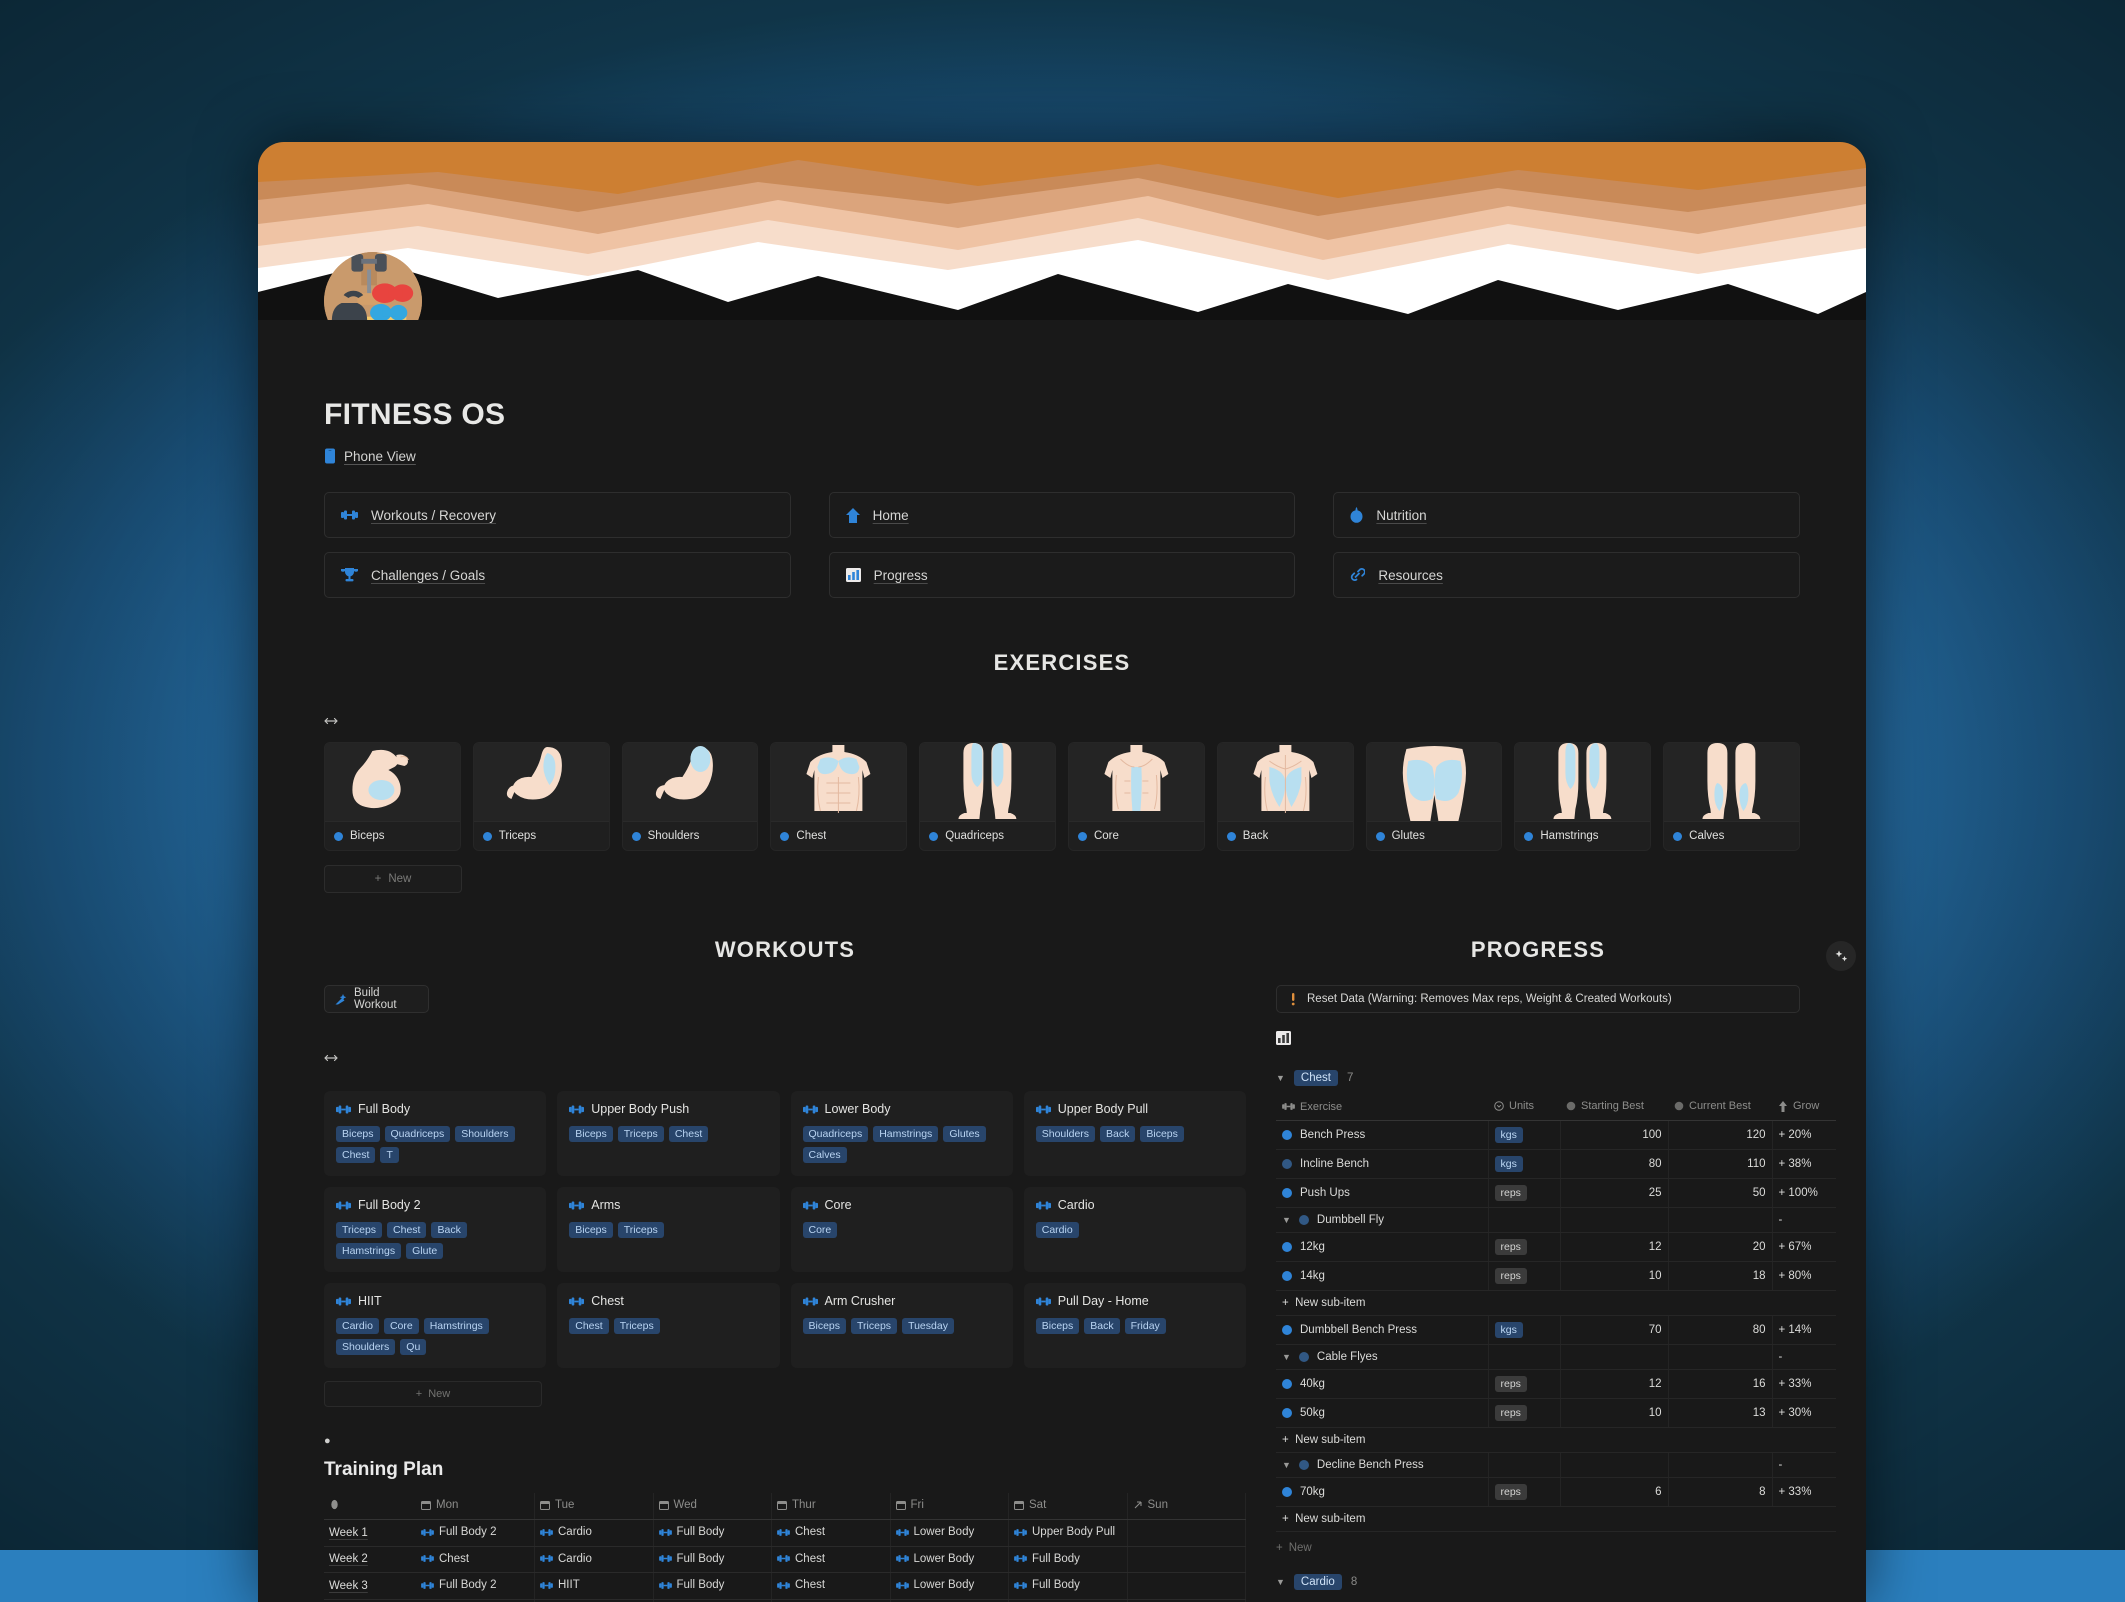 This screenshot has height=1602, width=2125. Describe the element at coordinates (1538, 1548) in the screenshot. I see `progress-new-button: + New` at that location.